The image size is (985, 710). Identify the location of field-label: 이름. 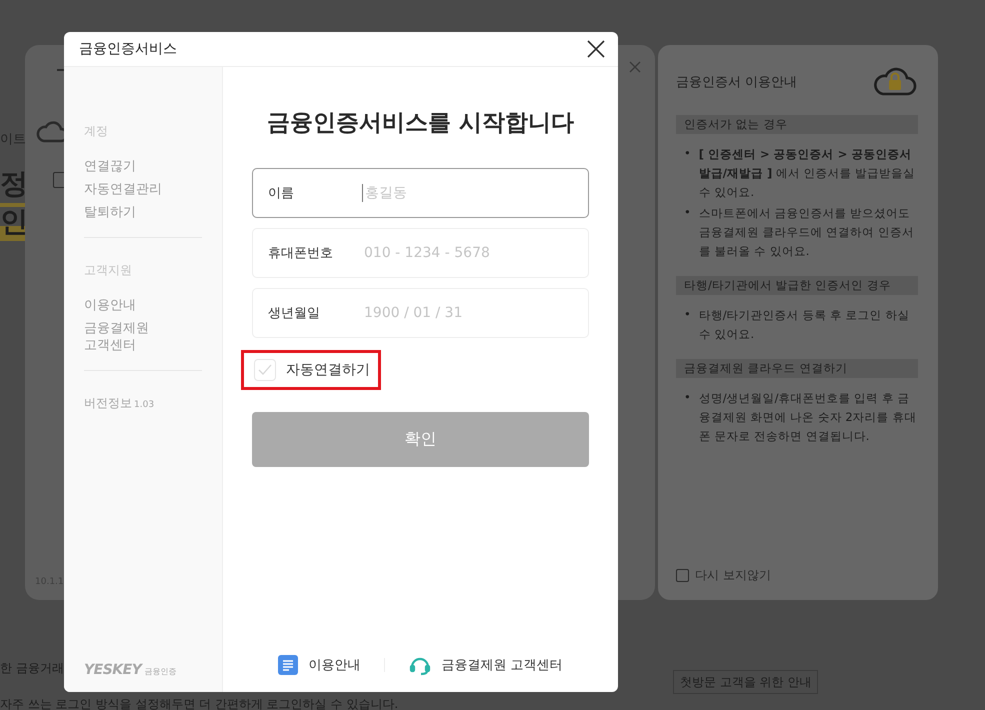
(281, 193).